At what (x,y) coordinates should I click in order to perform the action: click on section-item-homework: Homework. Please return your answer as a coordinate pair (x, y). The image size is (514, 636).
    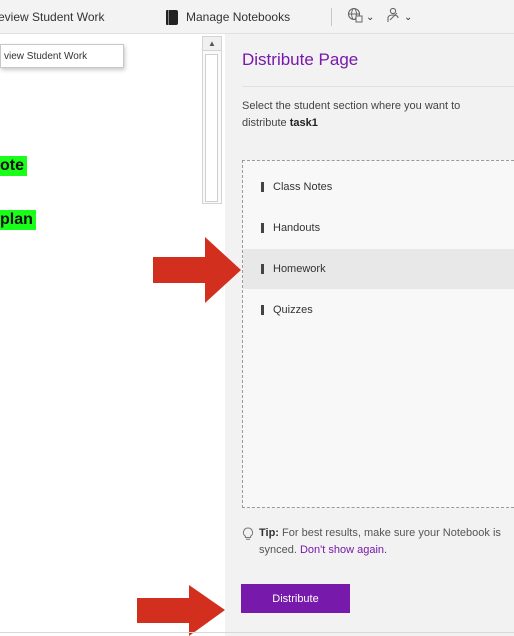
    Looking at the image, I should click on (378, 269).